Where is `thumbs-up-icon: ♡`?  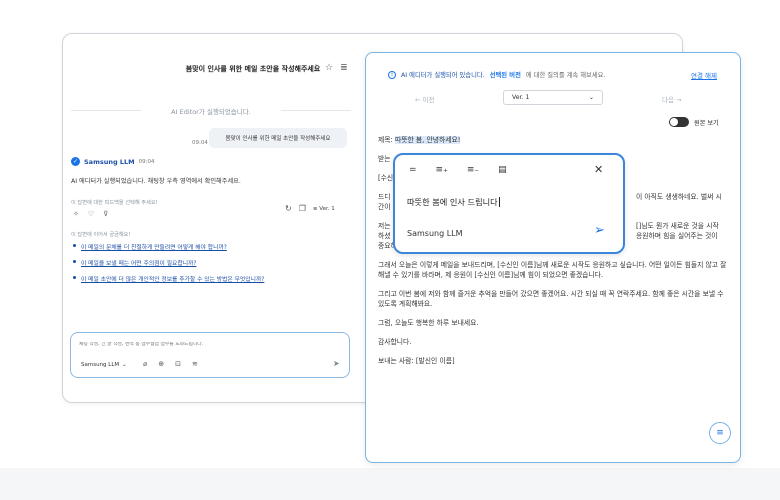 thumbs-up-icon: ♡ is located at coordinates (91, 214).